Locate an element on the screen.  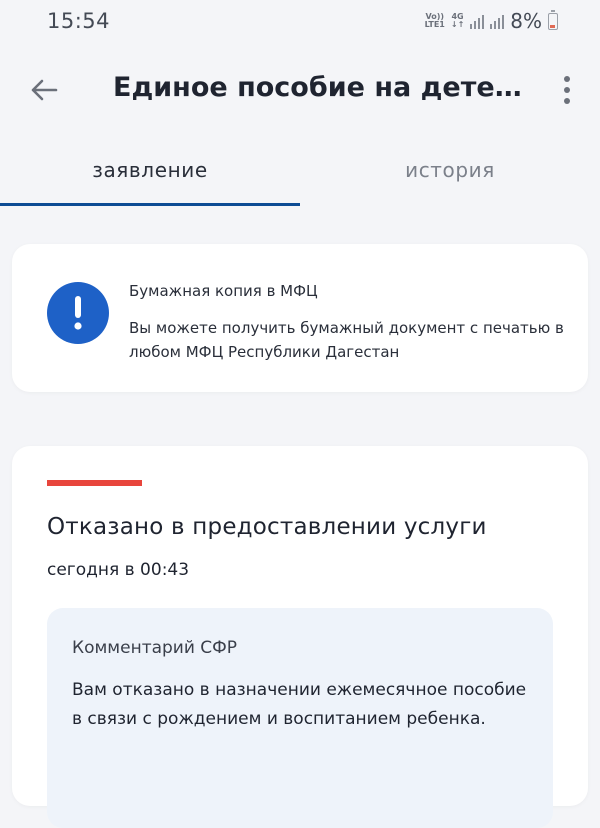
network-type-icon: 4G ↓↑ is located at coordinates (457, 21).